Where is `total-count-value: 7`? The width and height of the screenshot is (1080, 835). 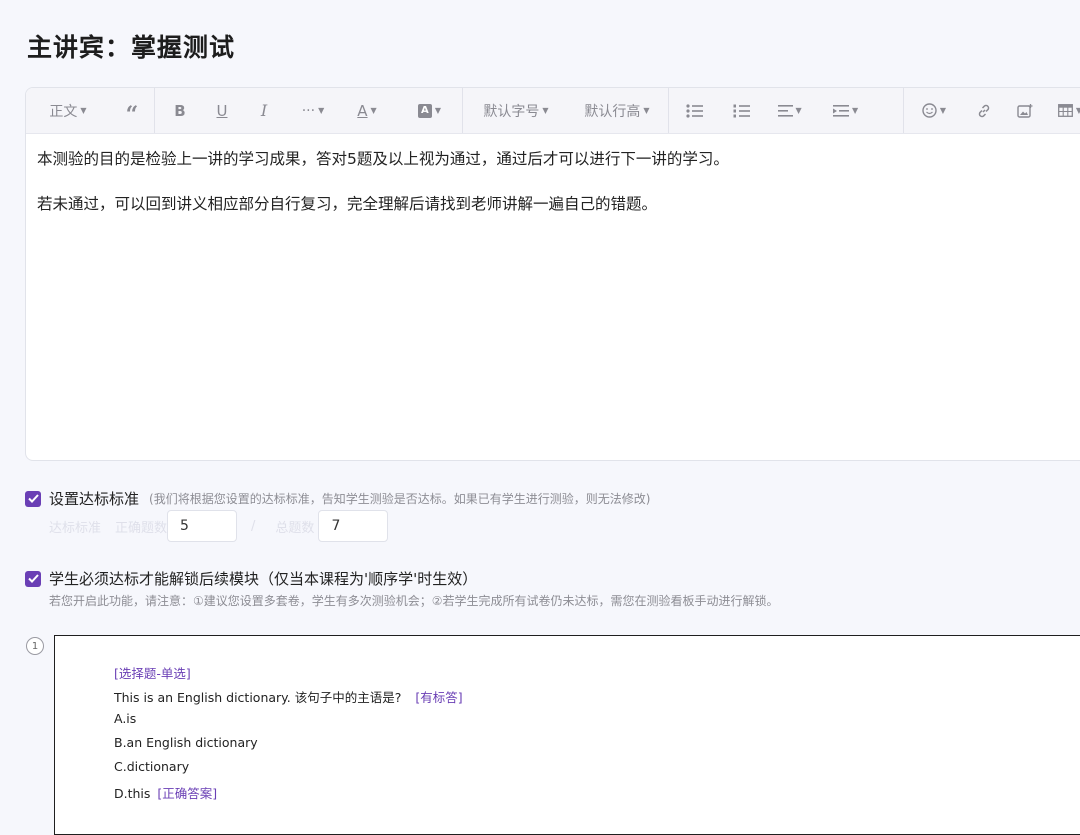 total-count-value: 7 is located at coordinates (336, 526).